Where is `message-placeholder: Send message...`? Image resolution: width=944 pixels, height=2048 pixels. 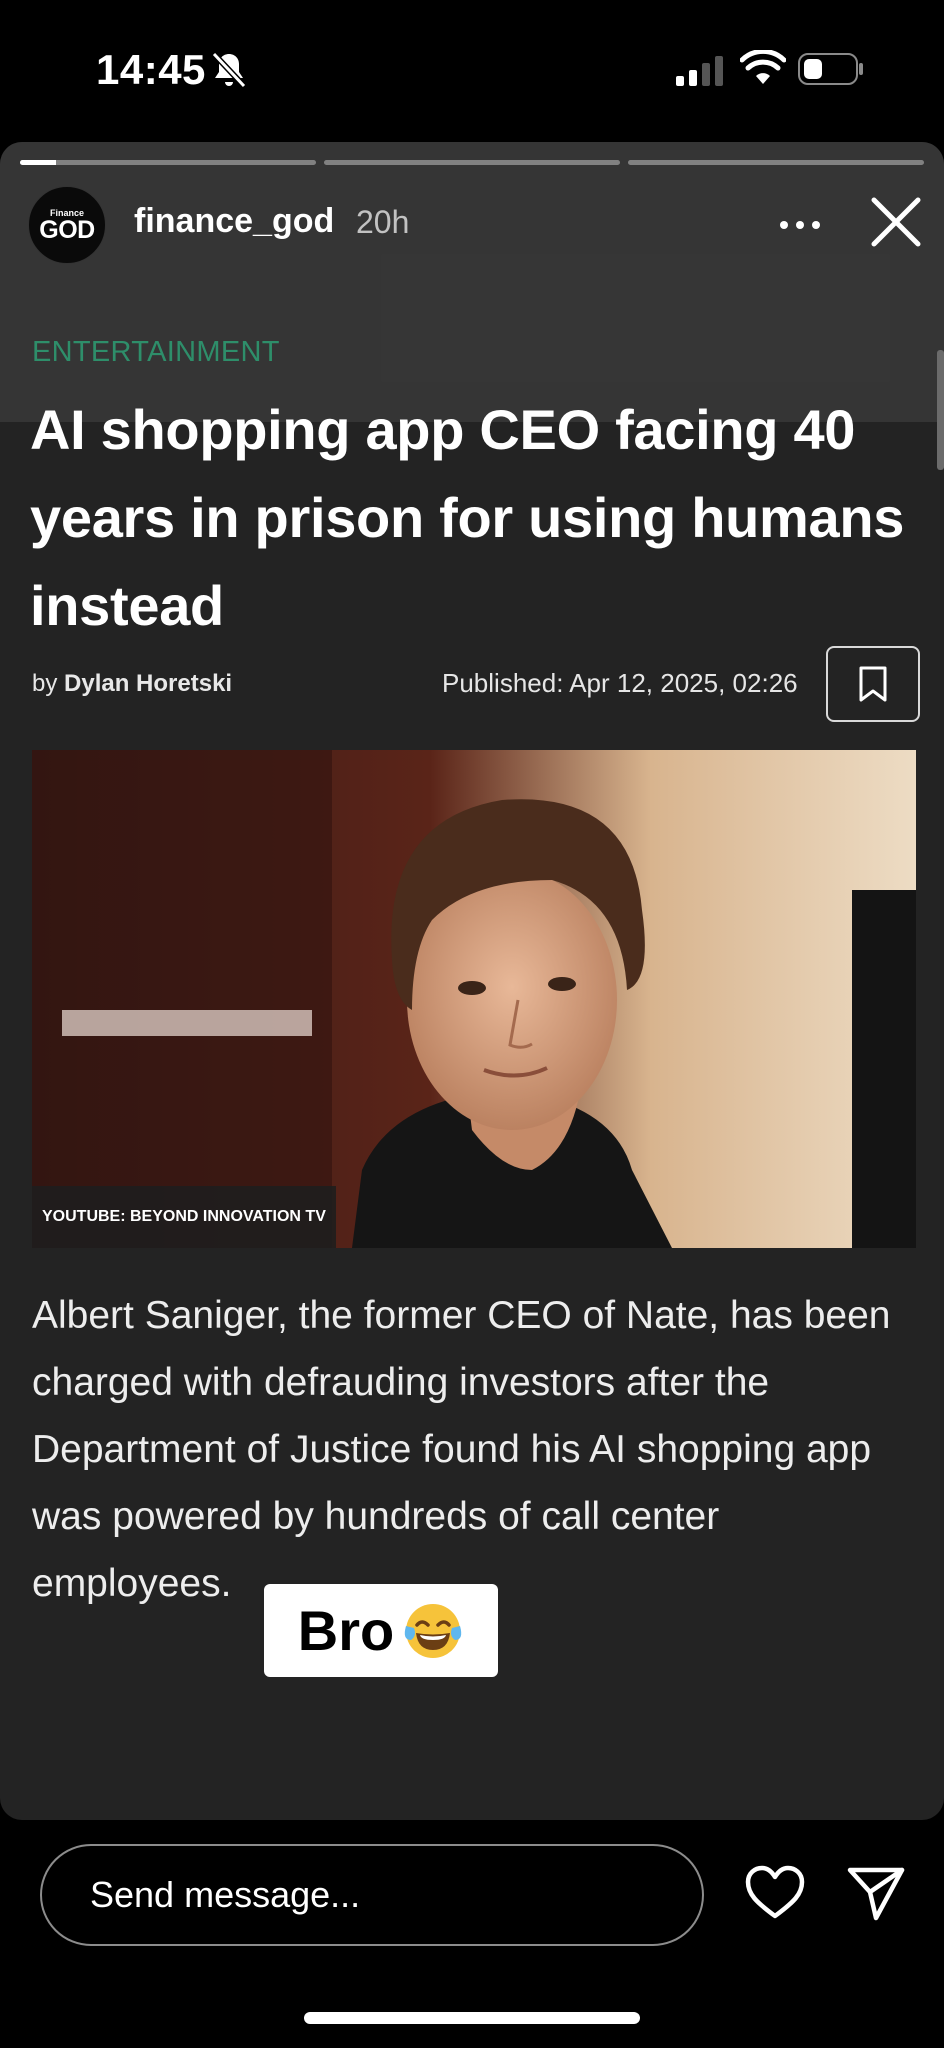
message-placeholder: Send message... is located at coordinates (225, 1894).